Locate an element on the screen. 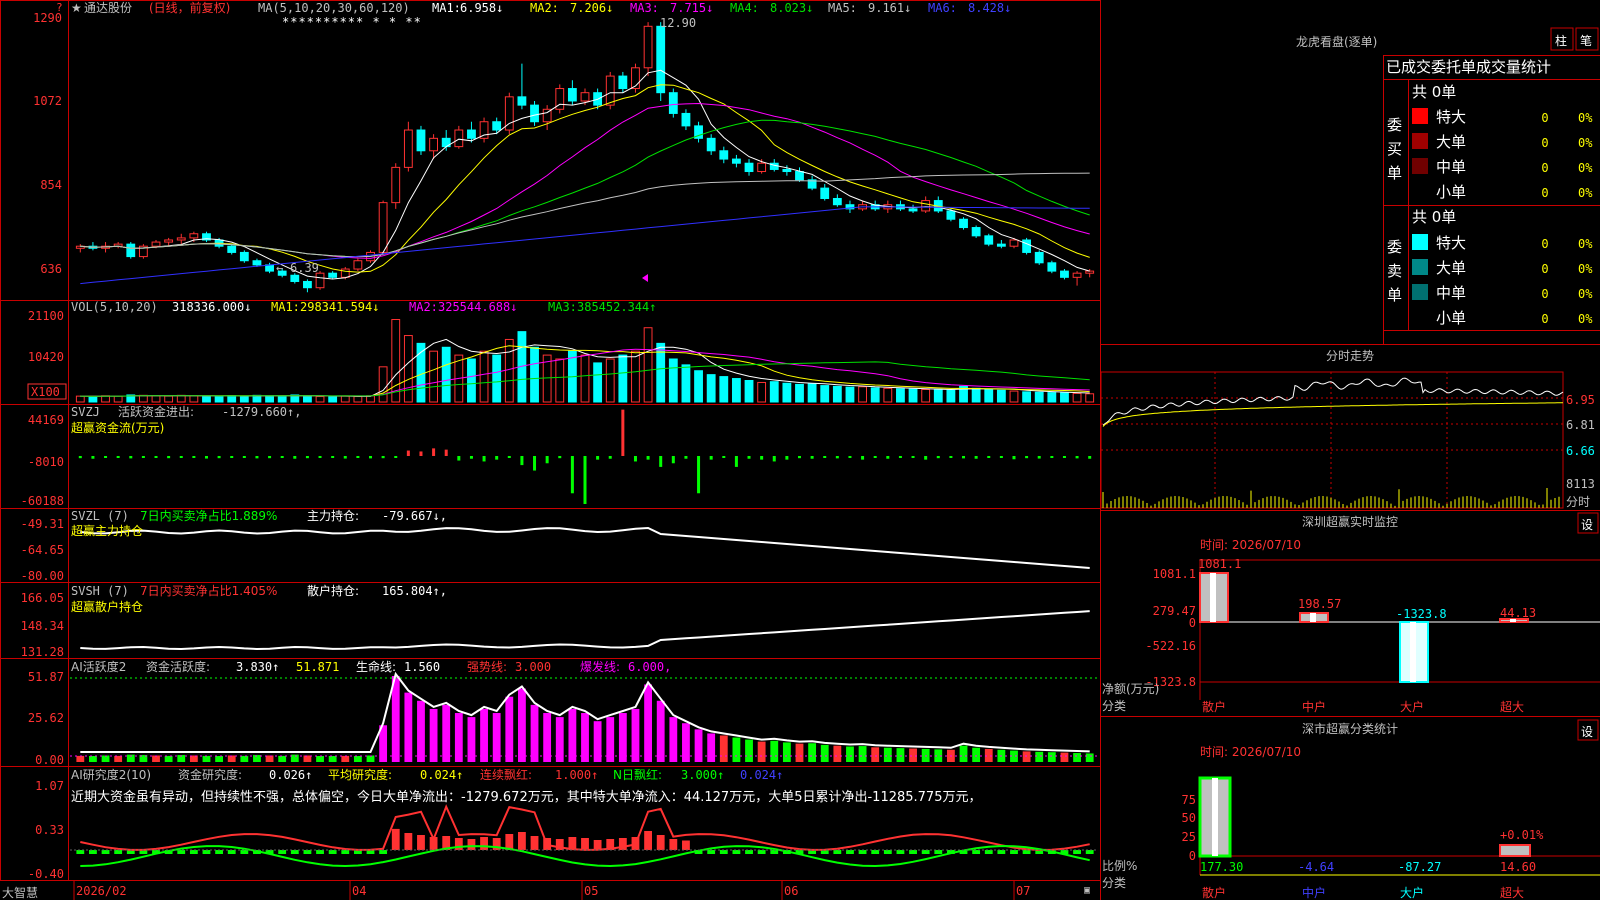 The image size is (1600, 900). ma2-value: 7.206↓ is located at coordinates (591, 8).